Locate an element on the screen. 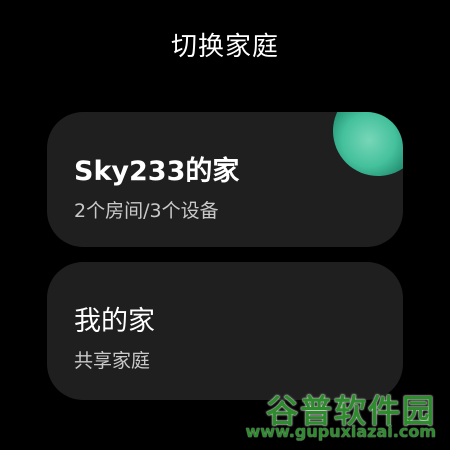 Image resolution: width=450 pixels, height=450 pixels. home-name: Sky233的家 is located at coordinates (157, 171).